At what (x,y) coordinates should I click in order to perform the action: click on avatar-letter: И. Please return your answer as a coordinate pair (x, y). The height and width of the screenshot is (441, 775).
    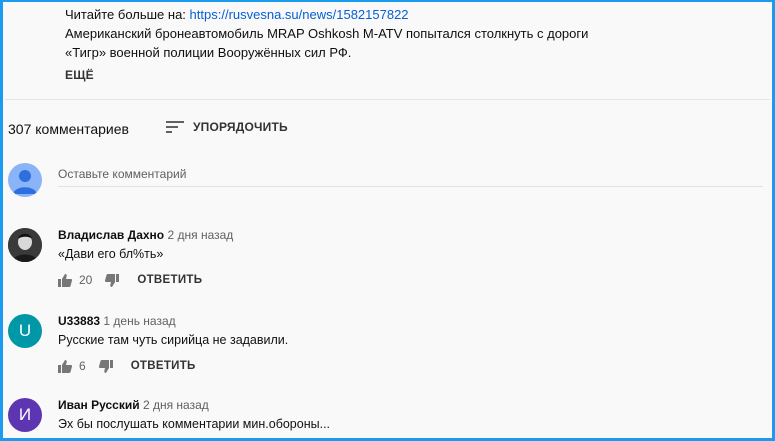
    Looking at the image, I should click on (25, 414).